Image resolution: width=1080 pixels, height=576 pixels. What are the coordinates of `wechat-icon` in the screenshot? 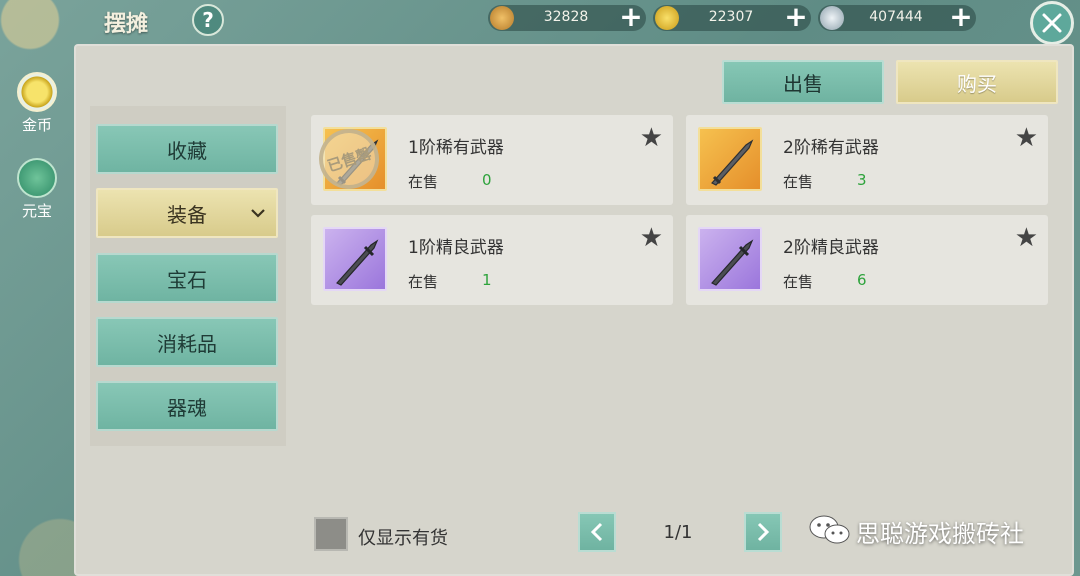 It's located at (829, 529).